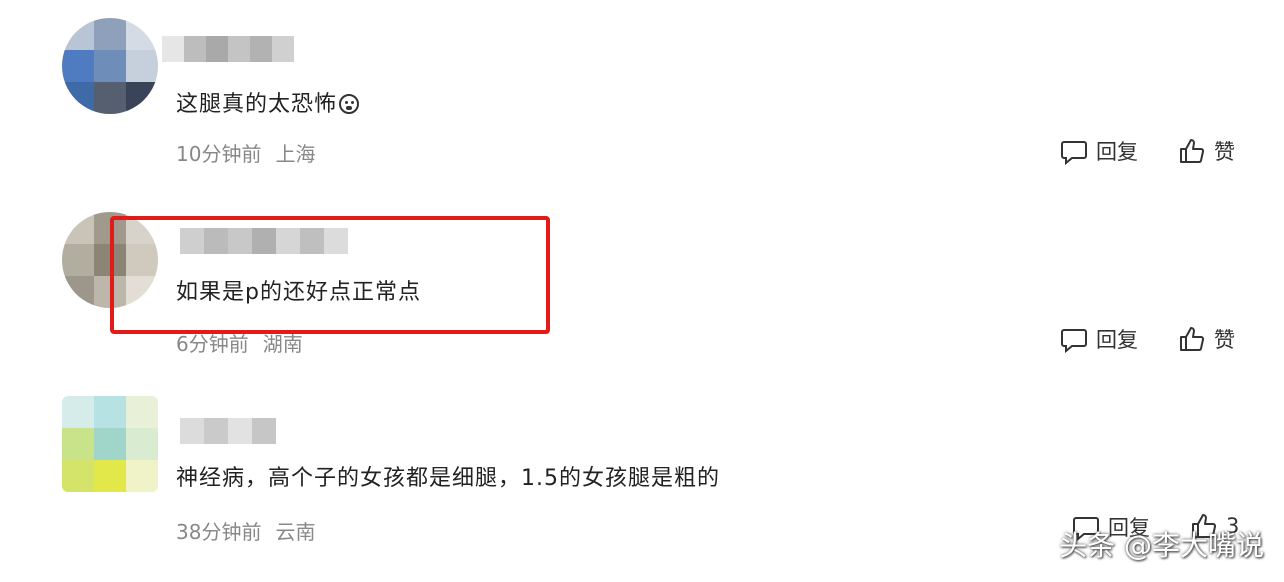  What do you see at coordinates (1161, 545) in the screenshot?
I see `watermark: 头条 @李大嘴说` at bounding box center [1161, 545].